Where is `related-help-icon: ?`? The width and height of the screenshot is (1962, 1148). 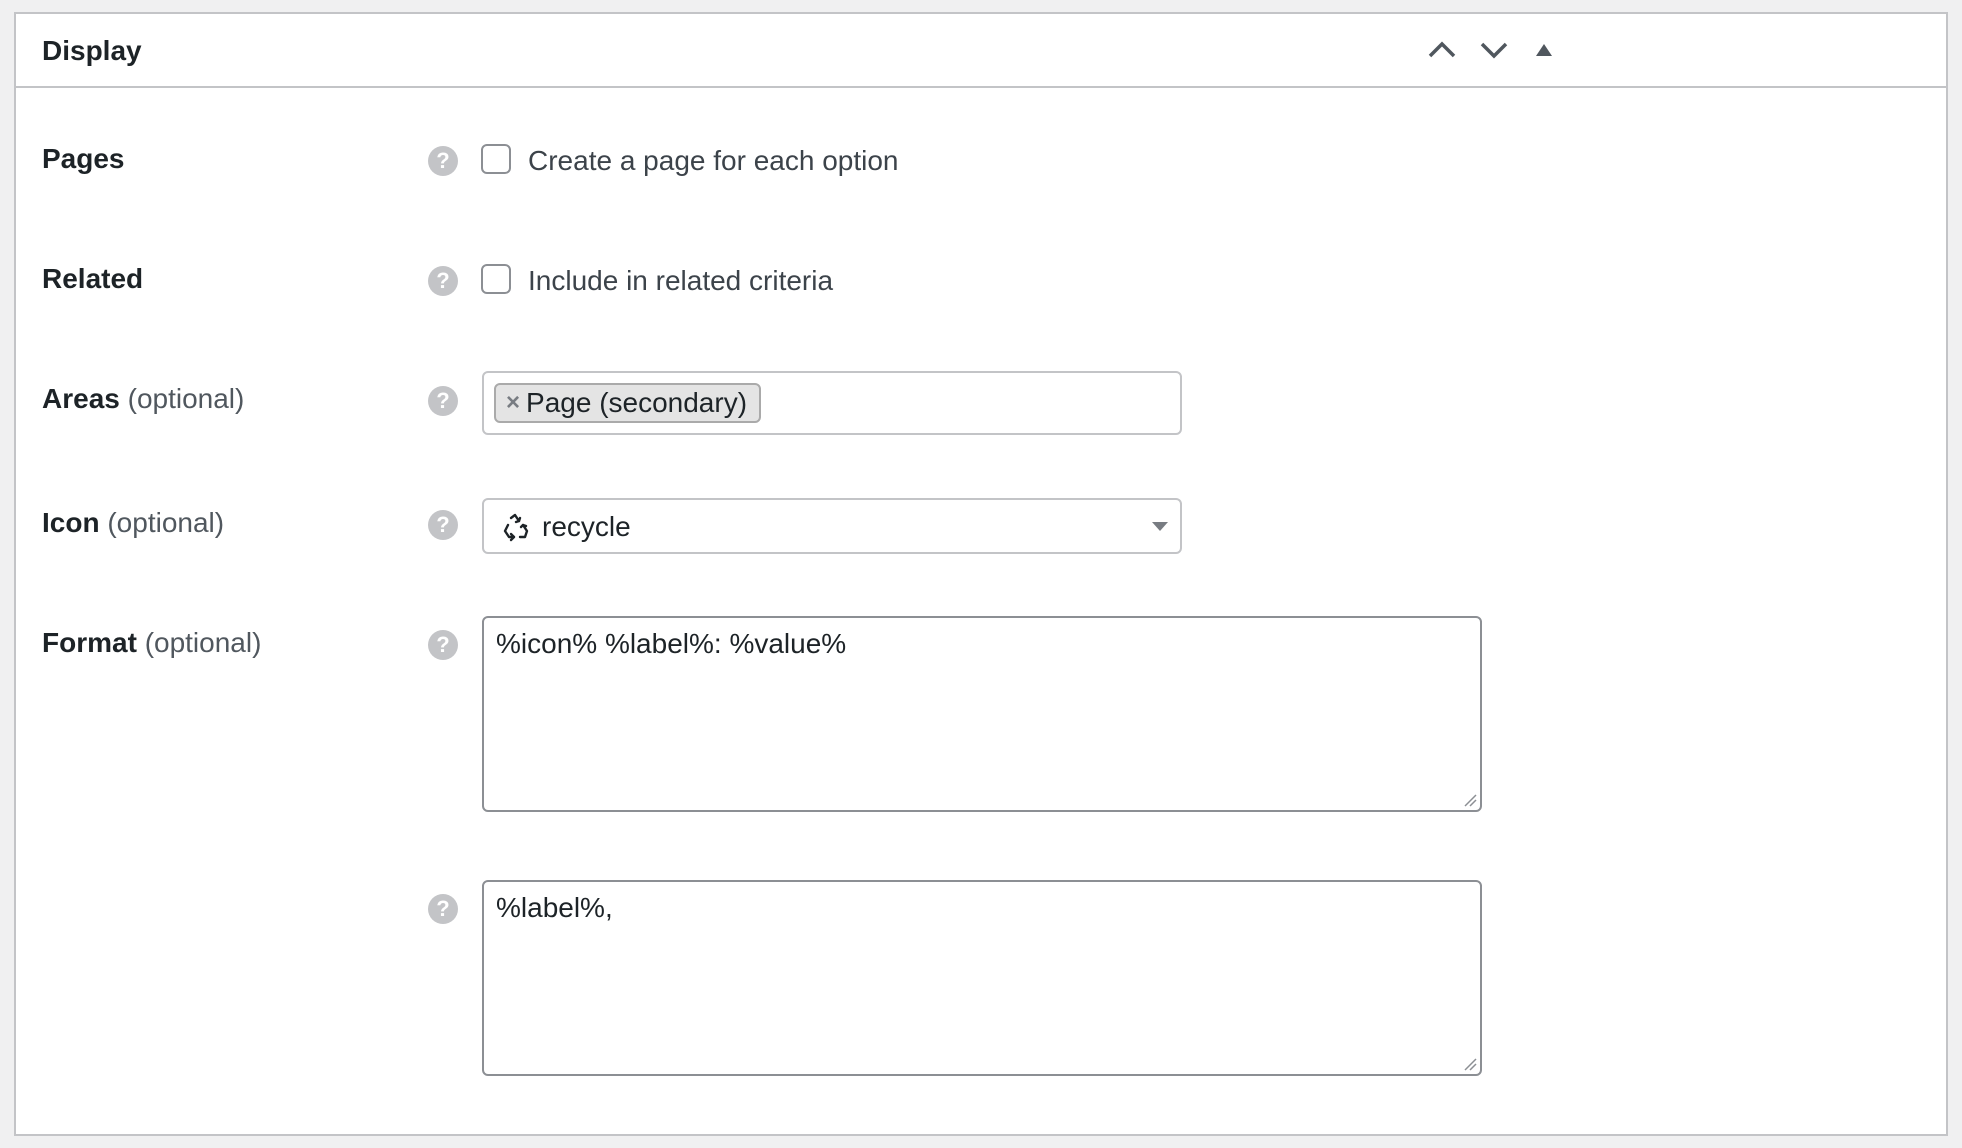 related-help-icon: ? is located at coordinates (443, 281).